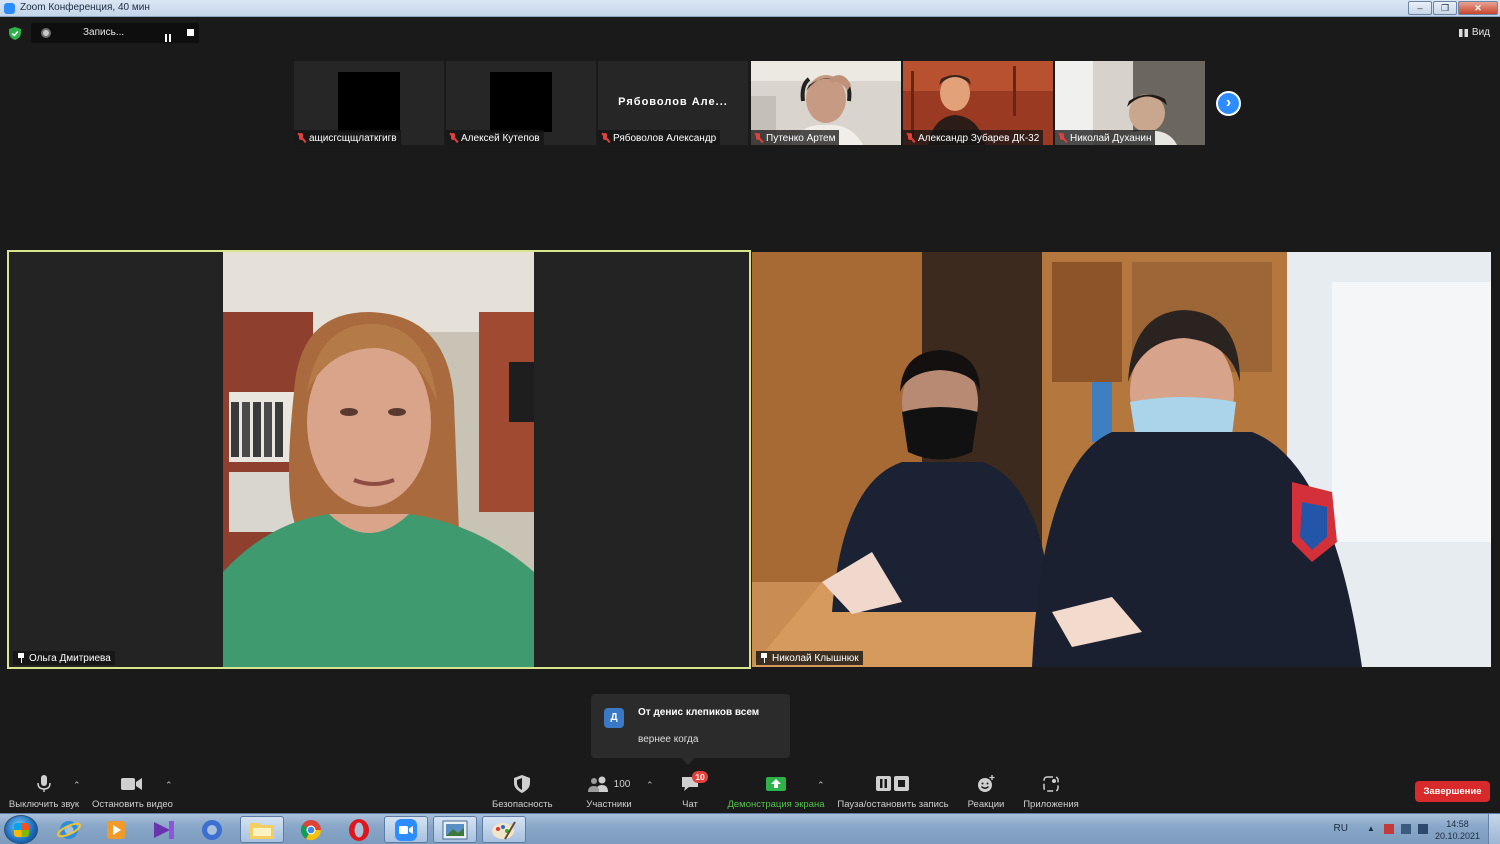  I want to click on sender-avatar: Д, so click(614, 718).